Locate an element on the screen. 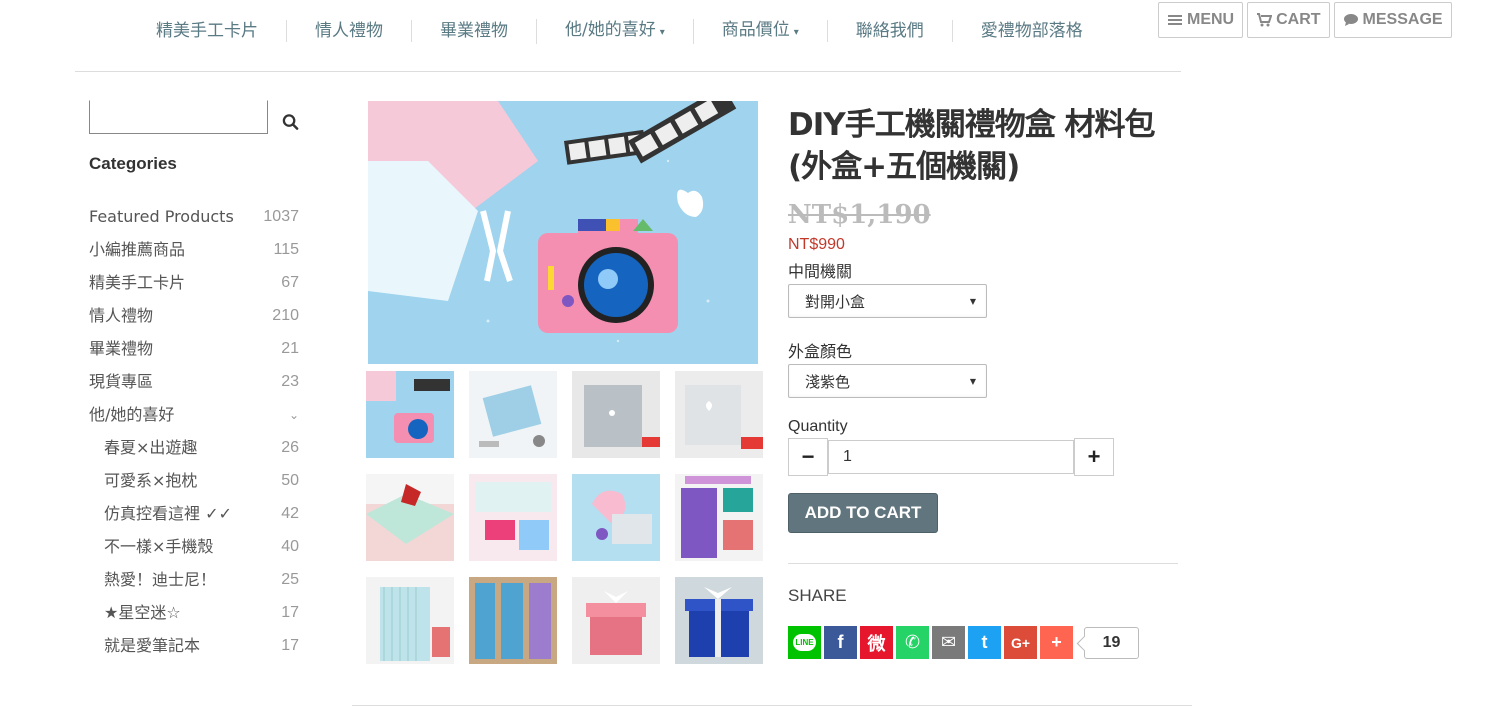 This screenshot has height=720, width=1490. subcategory-item: 仿真控看這裡 ✓✓ 42 is located at coordinates (194, 514).